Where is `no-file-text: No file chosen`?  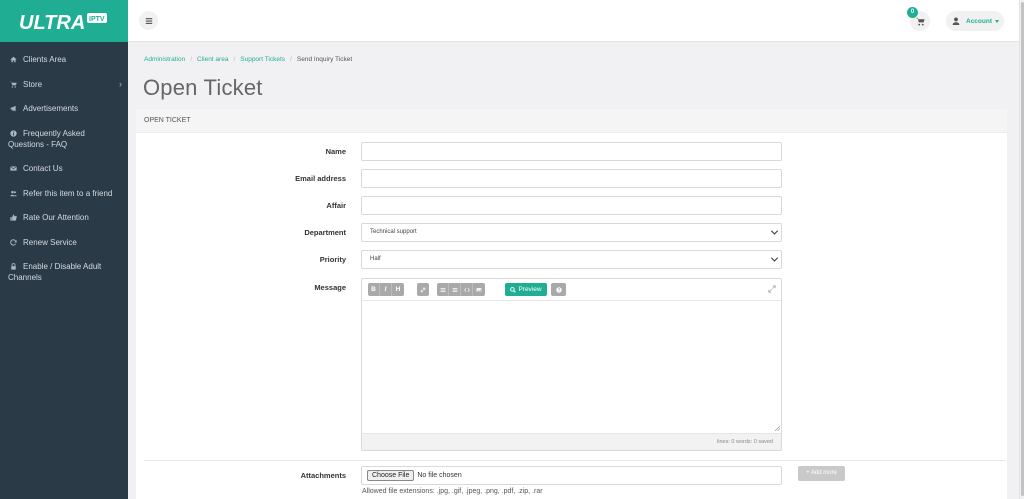
no-file-text: No file chosen is located at coordinates (439, 475).